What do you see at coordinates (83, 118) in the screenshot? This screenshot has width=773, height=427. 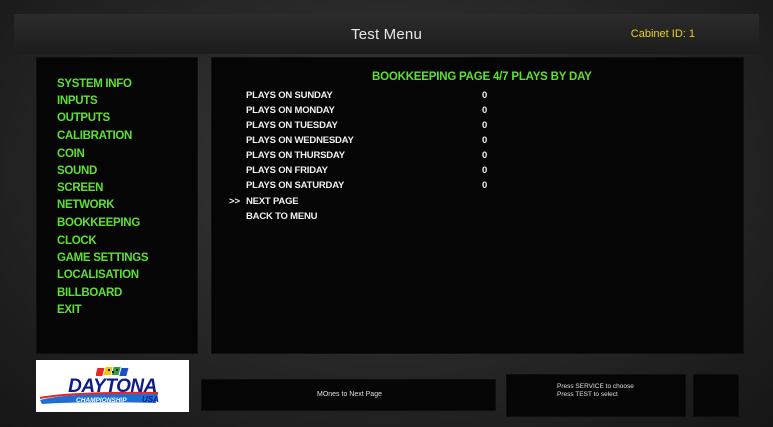 I see `menu-item-outputs: OUTPUTS` at bounding box center [83, 118].